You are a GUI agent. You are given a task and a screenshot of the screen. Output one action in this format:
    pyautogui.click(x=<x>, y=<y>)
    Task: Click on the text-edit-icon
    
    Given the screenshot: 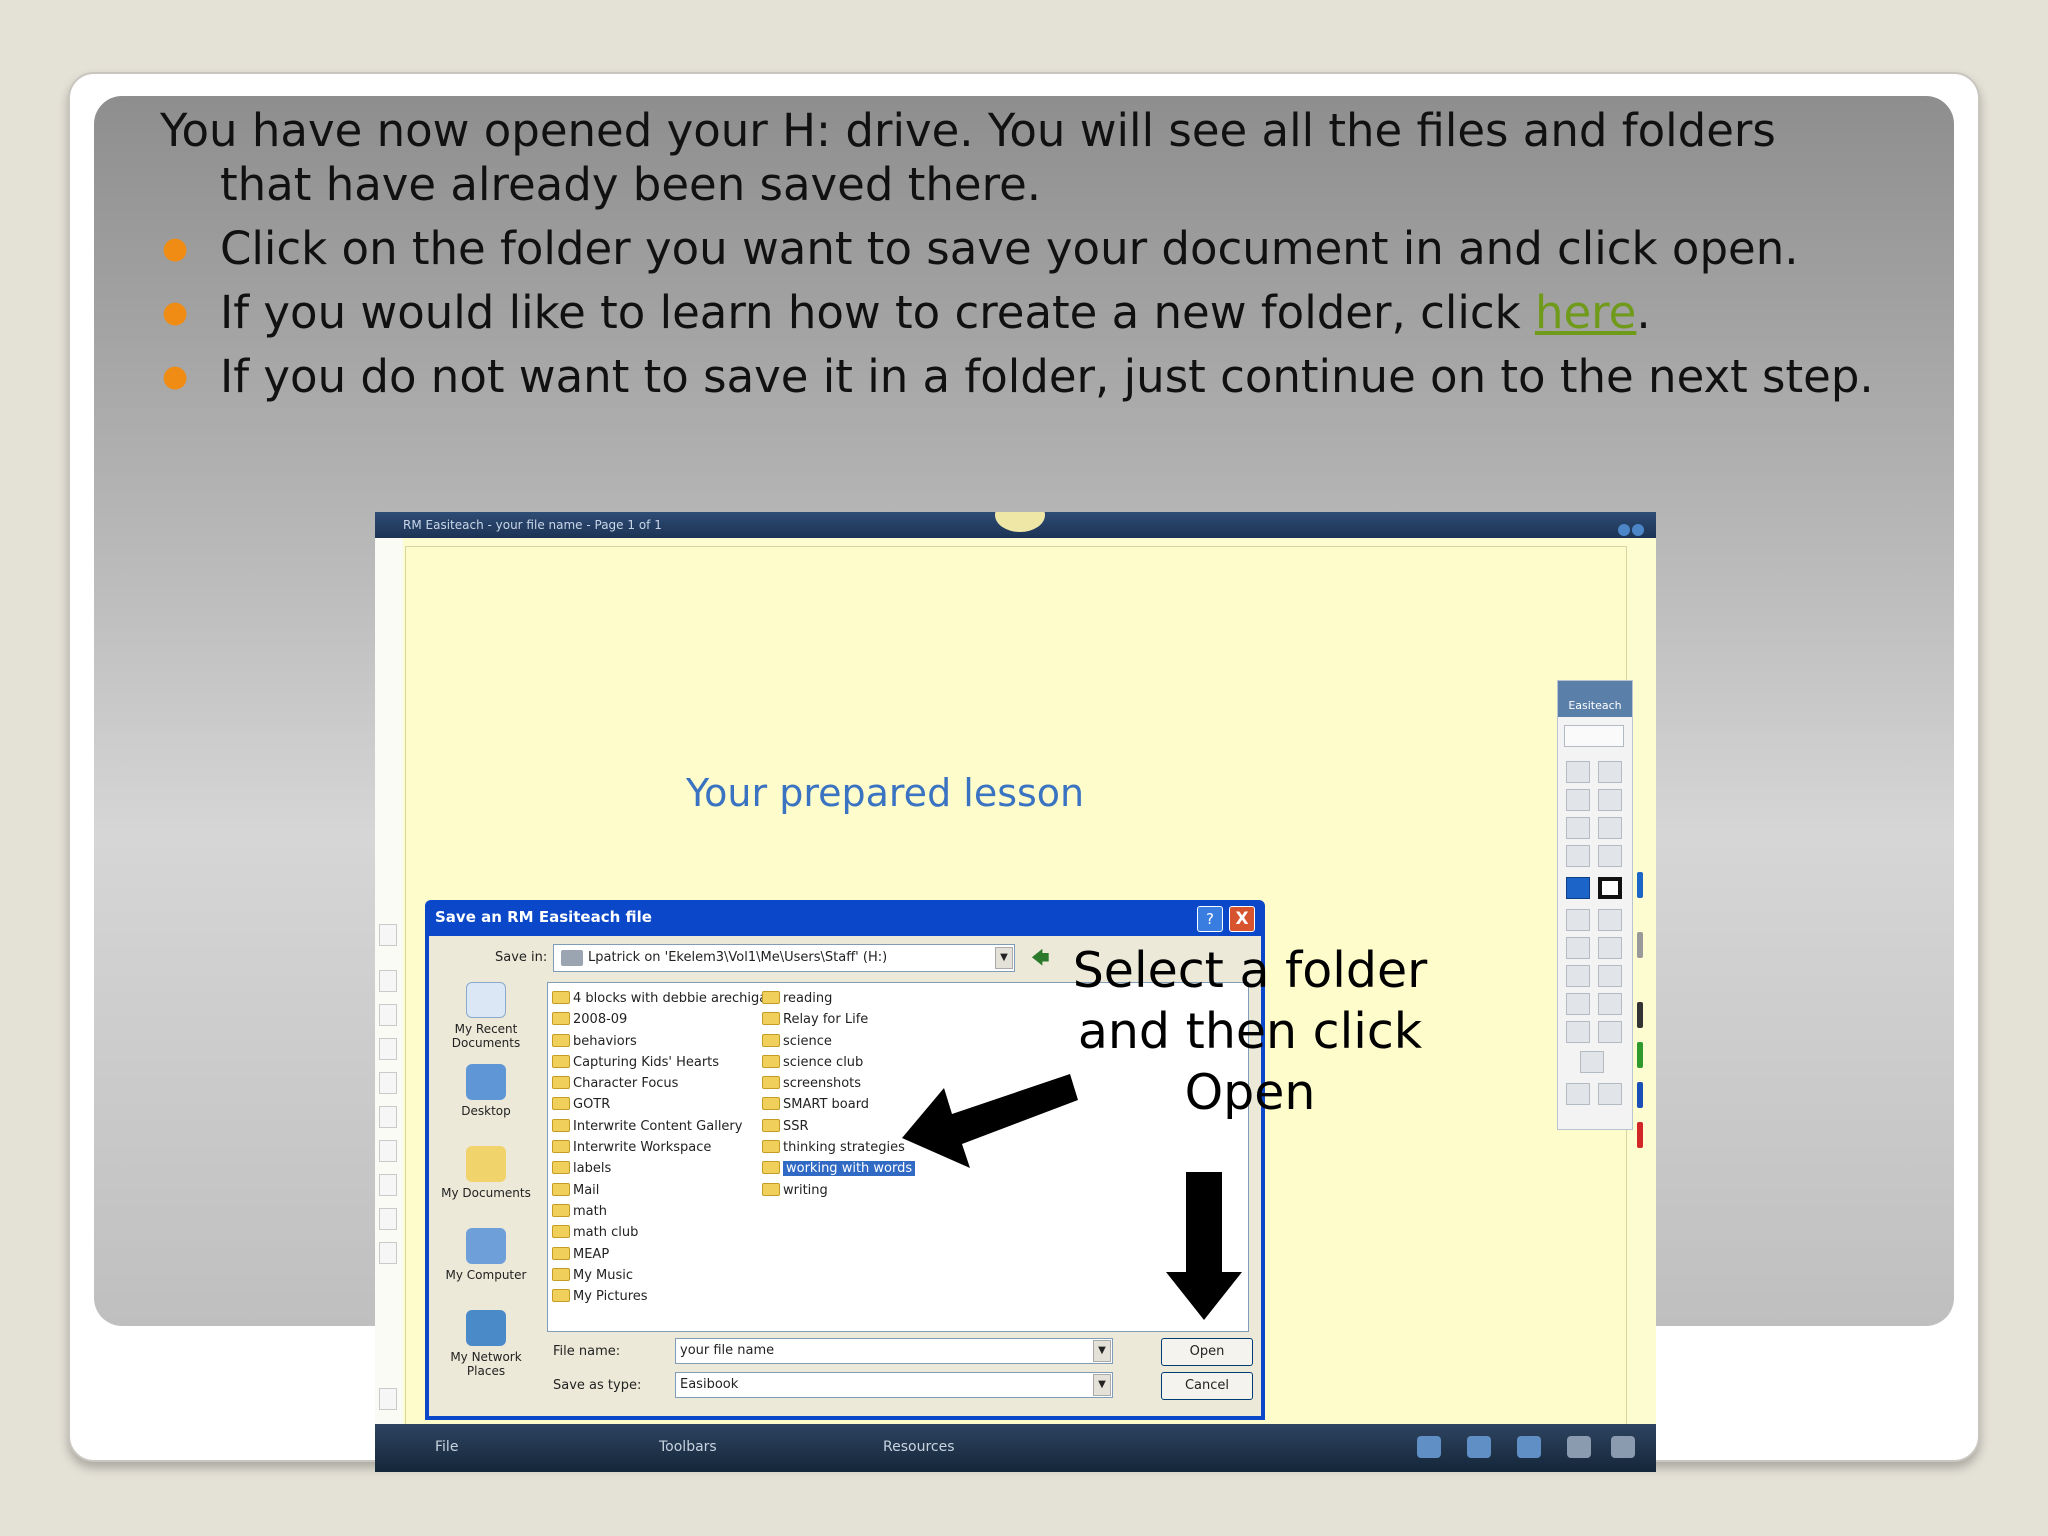 What is the action you would take?
    pyautogui.click(x=1610, y=828)
    